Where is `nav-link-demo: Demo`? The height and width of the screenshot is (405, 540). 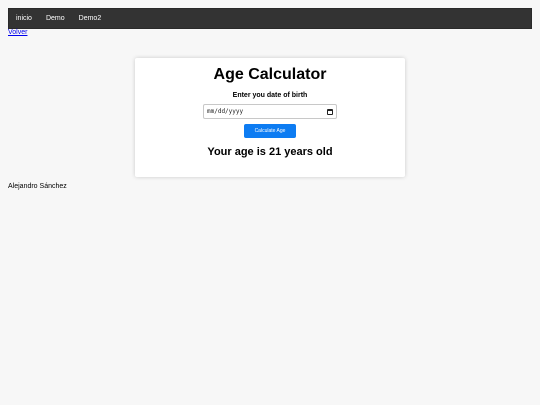
nav-link-demo: Demo is located at coordinates (55, 18).